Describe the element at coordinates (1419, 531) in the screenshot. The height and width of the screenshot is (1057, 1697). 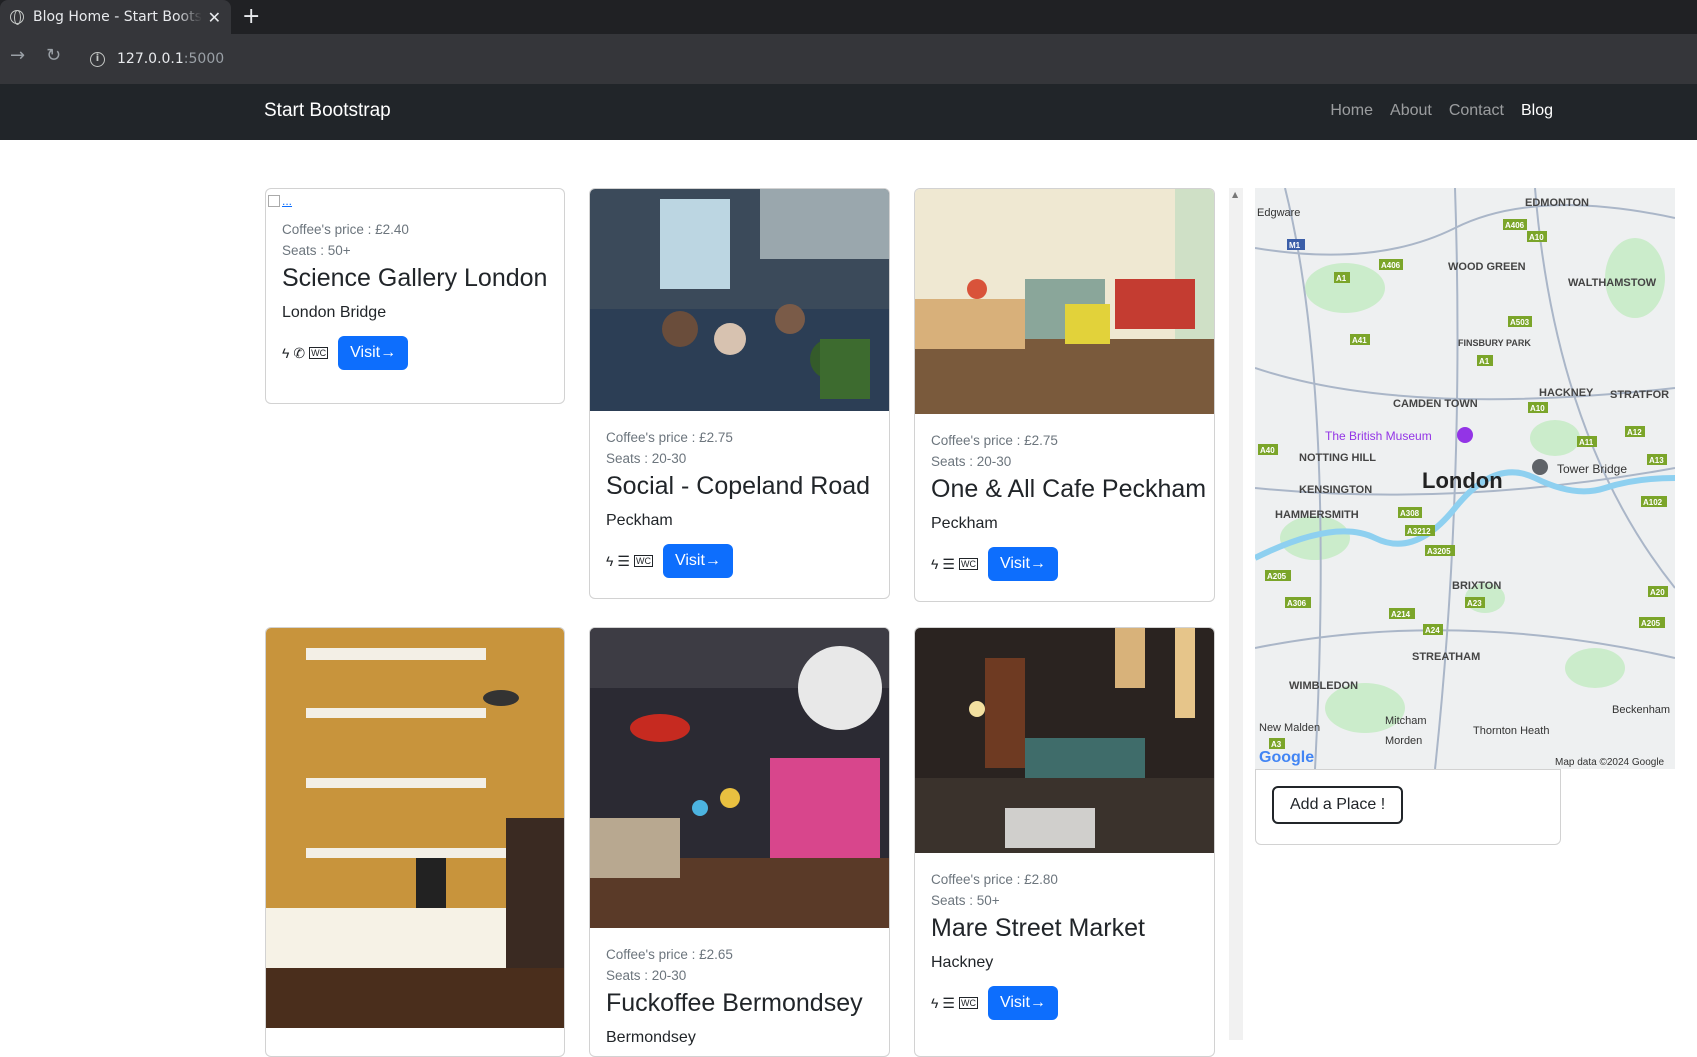
I see `svg-text: A3212` at that location.